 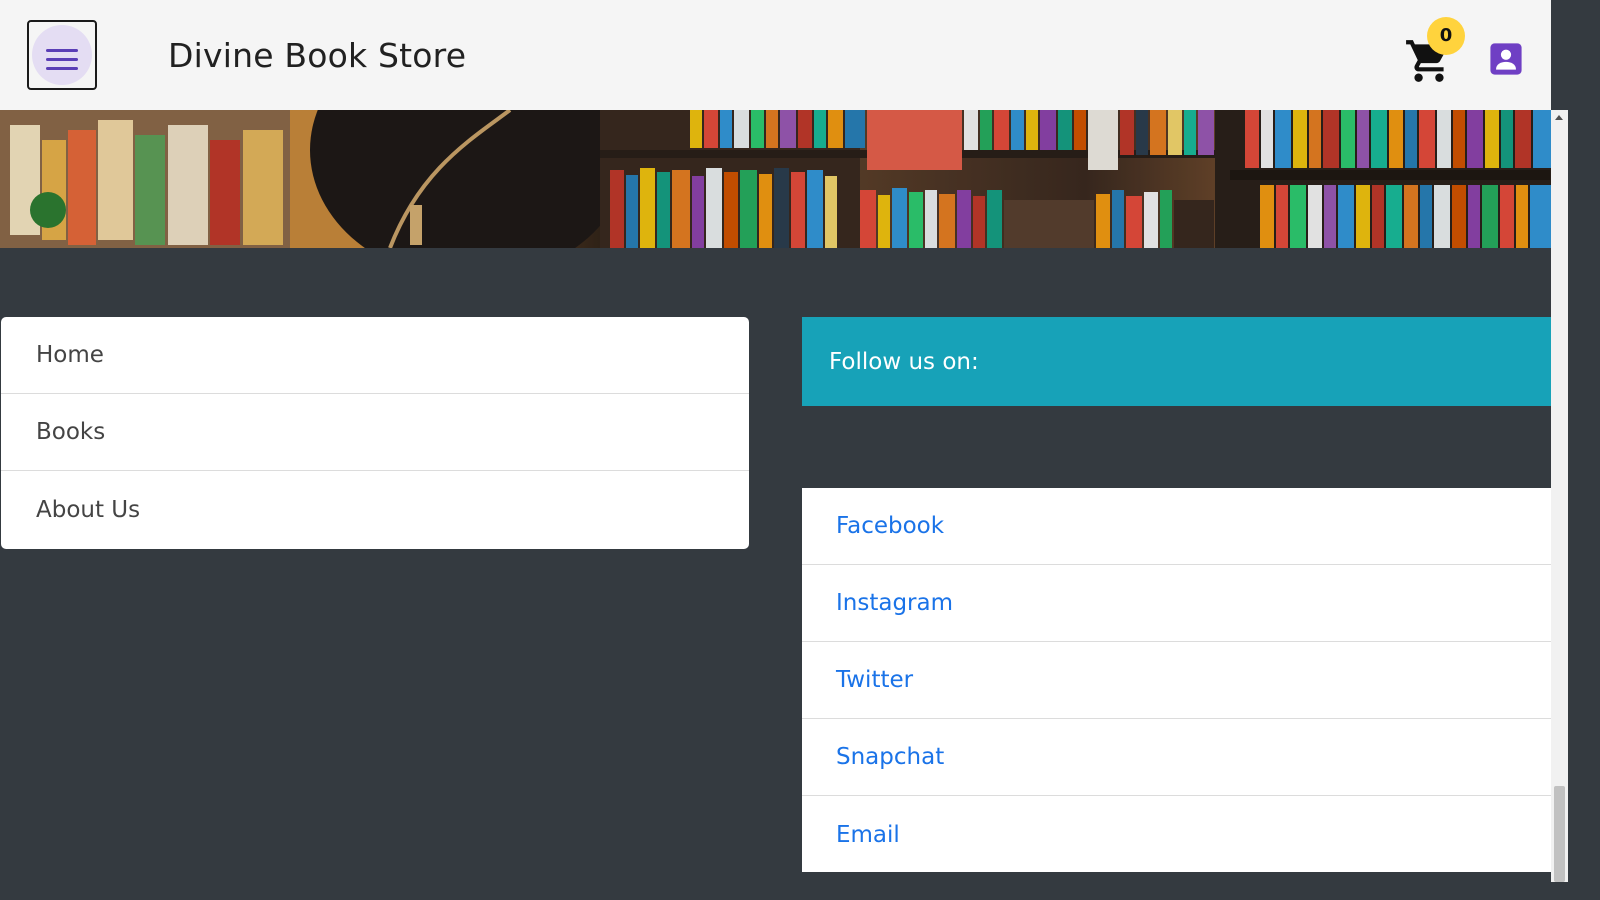 What do you see at coordinates (375, 355) in the screenshot?
I see `nav-item-home: Home` at bounding box center [375, 355].